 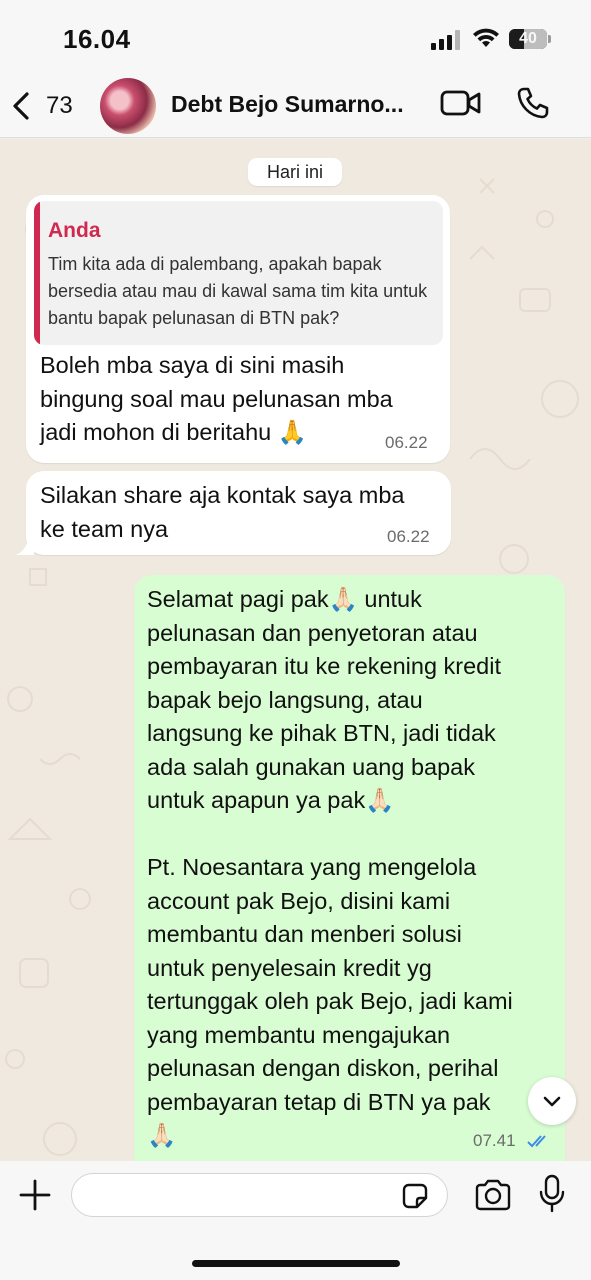 I want to click on quote-accent-bar, so click(x=37, y=273).